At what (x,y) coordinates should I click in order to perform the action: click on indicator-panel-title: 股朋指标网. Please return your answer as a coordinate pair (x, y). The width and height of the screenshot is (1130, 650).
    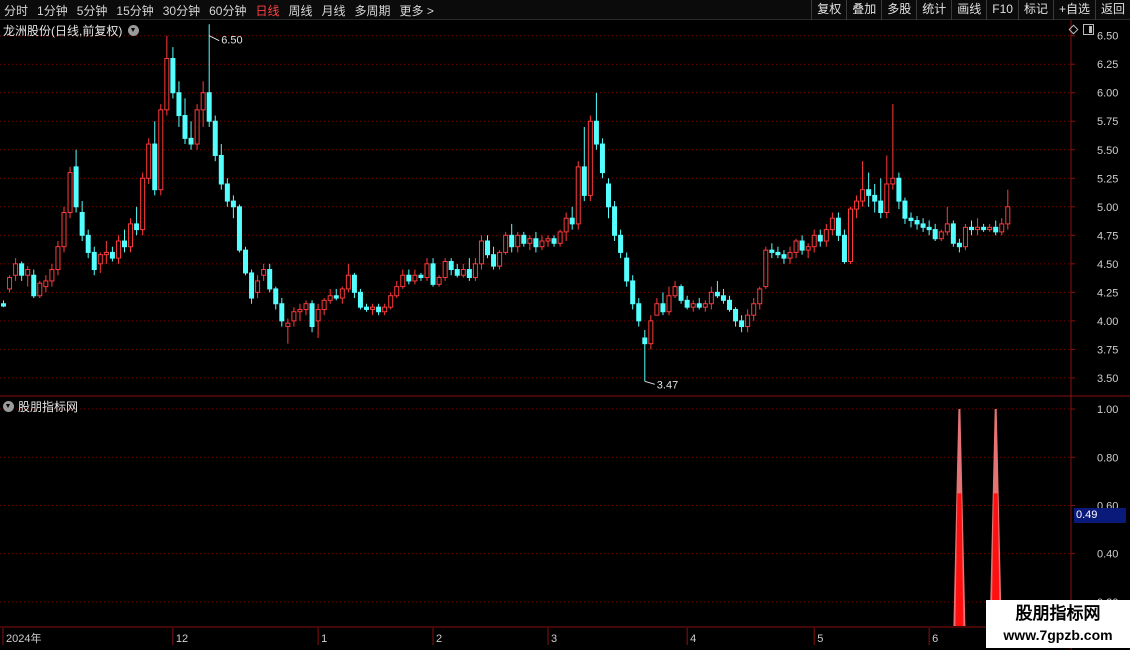
    Looking at the image, I should click on (40, 406).